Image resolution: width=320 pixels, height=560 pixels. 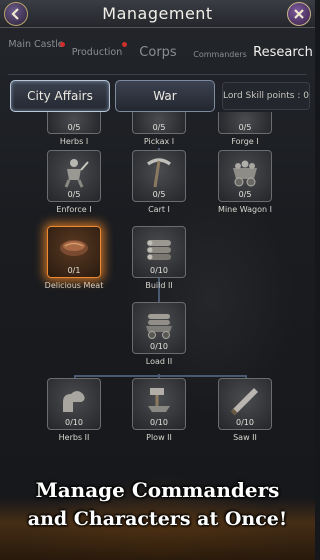 I want to click on tab-production: Production, so click(x=97, y=53).